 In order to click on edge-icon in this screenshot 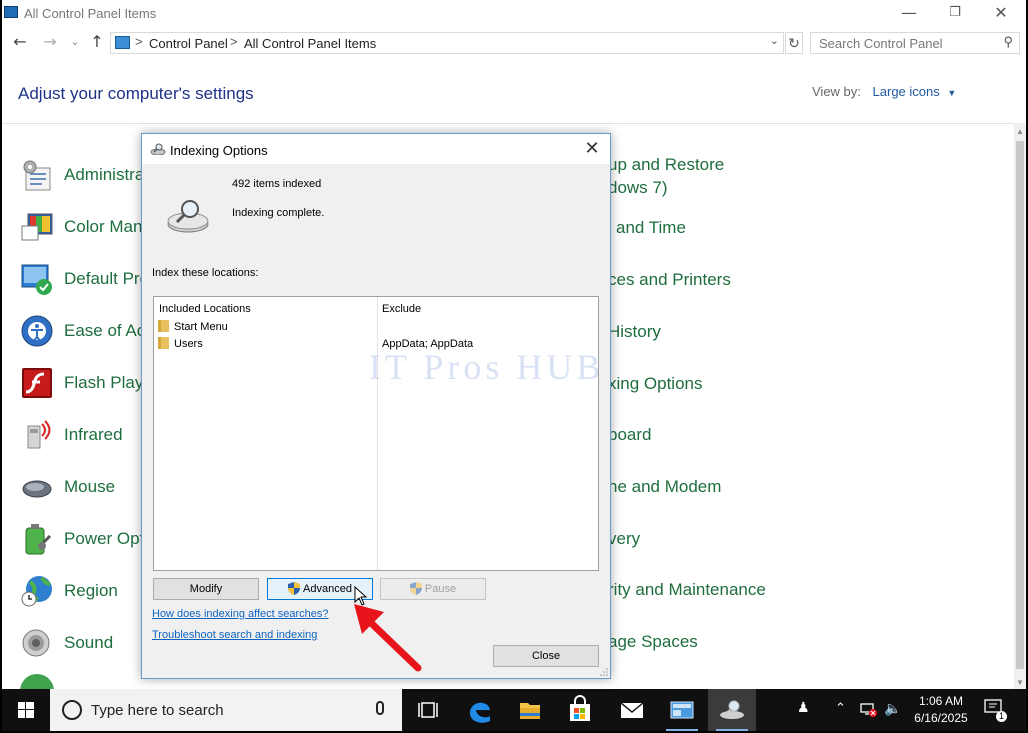, I will do `click(480, 712)`.